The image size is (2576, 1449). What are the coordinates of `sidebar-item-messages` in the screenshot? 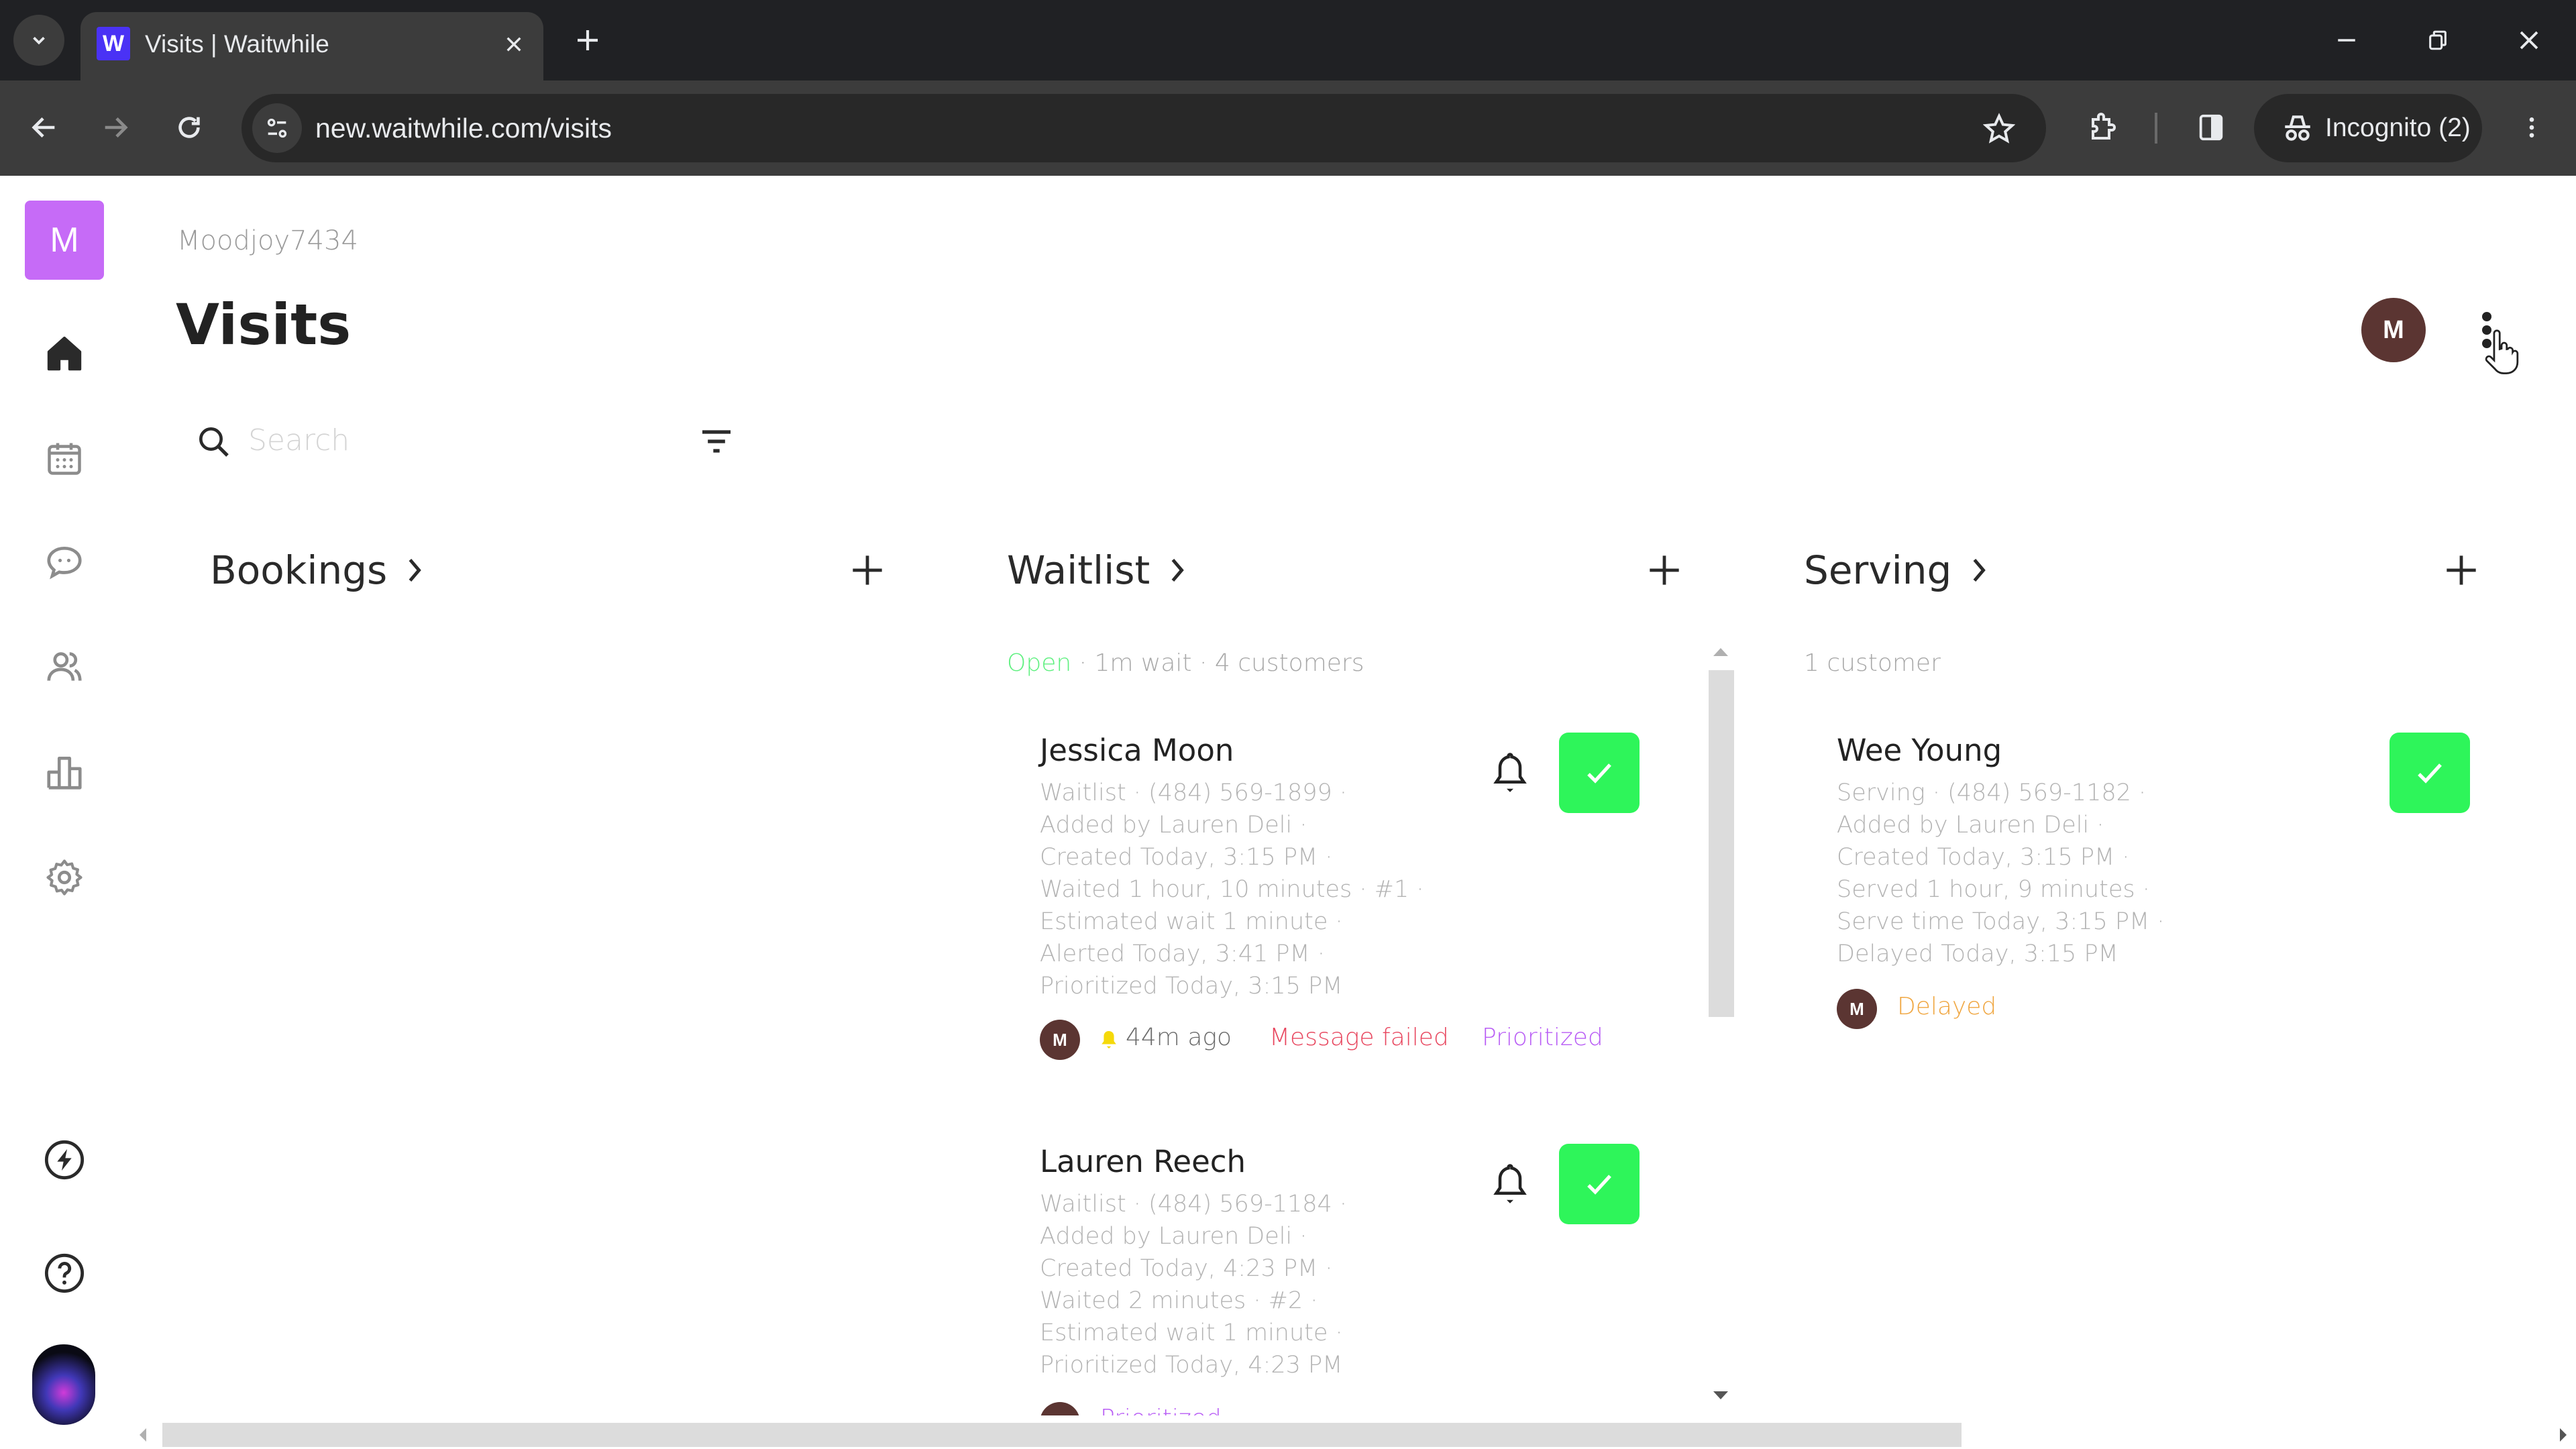 It's located at (64, 562).